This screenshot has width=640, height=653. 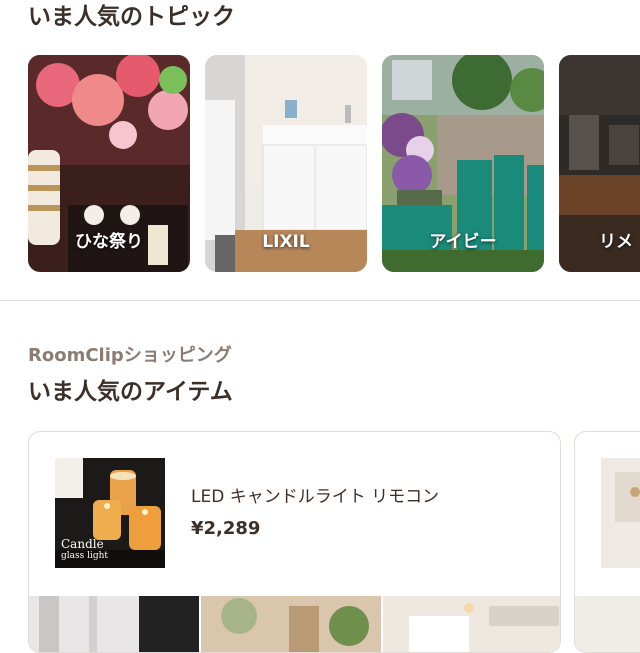 I want to click on topic-card-ivy: アイビー, so click(x=463, y=163).